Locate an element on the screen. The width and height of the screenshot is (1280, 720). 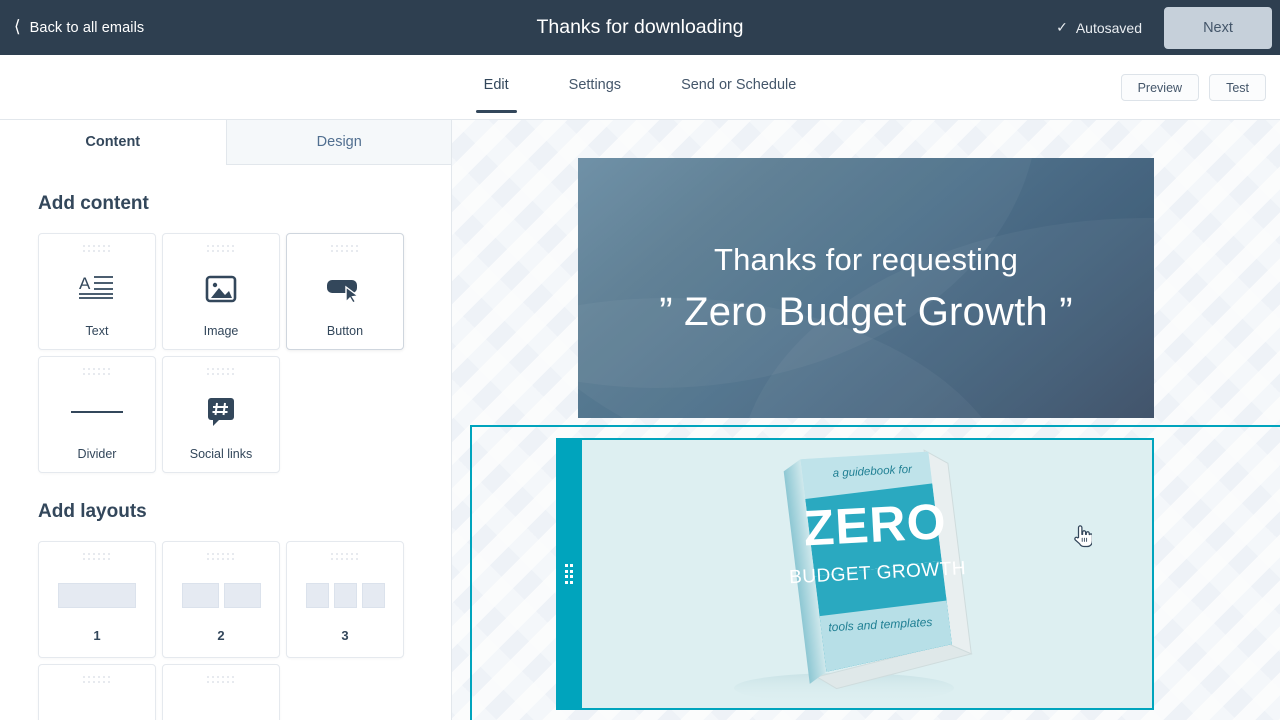
layout-card-2: 2 is located at coordinates (221, 599).